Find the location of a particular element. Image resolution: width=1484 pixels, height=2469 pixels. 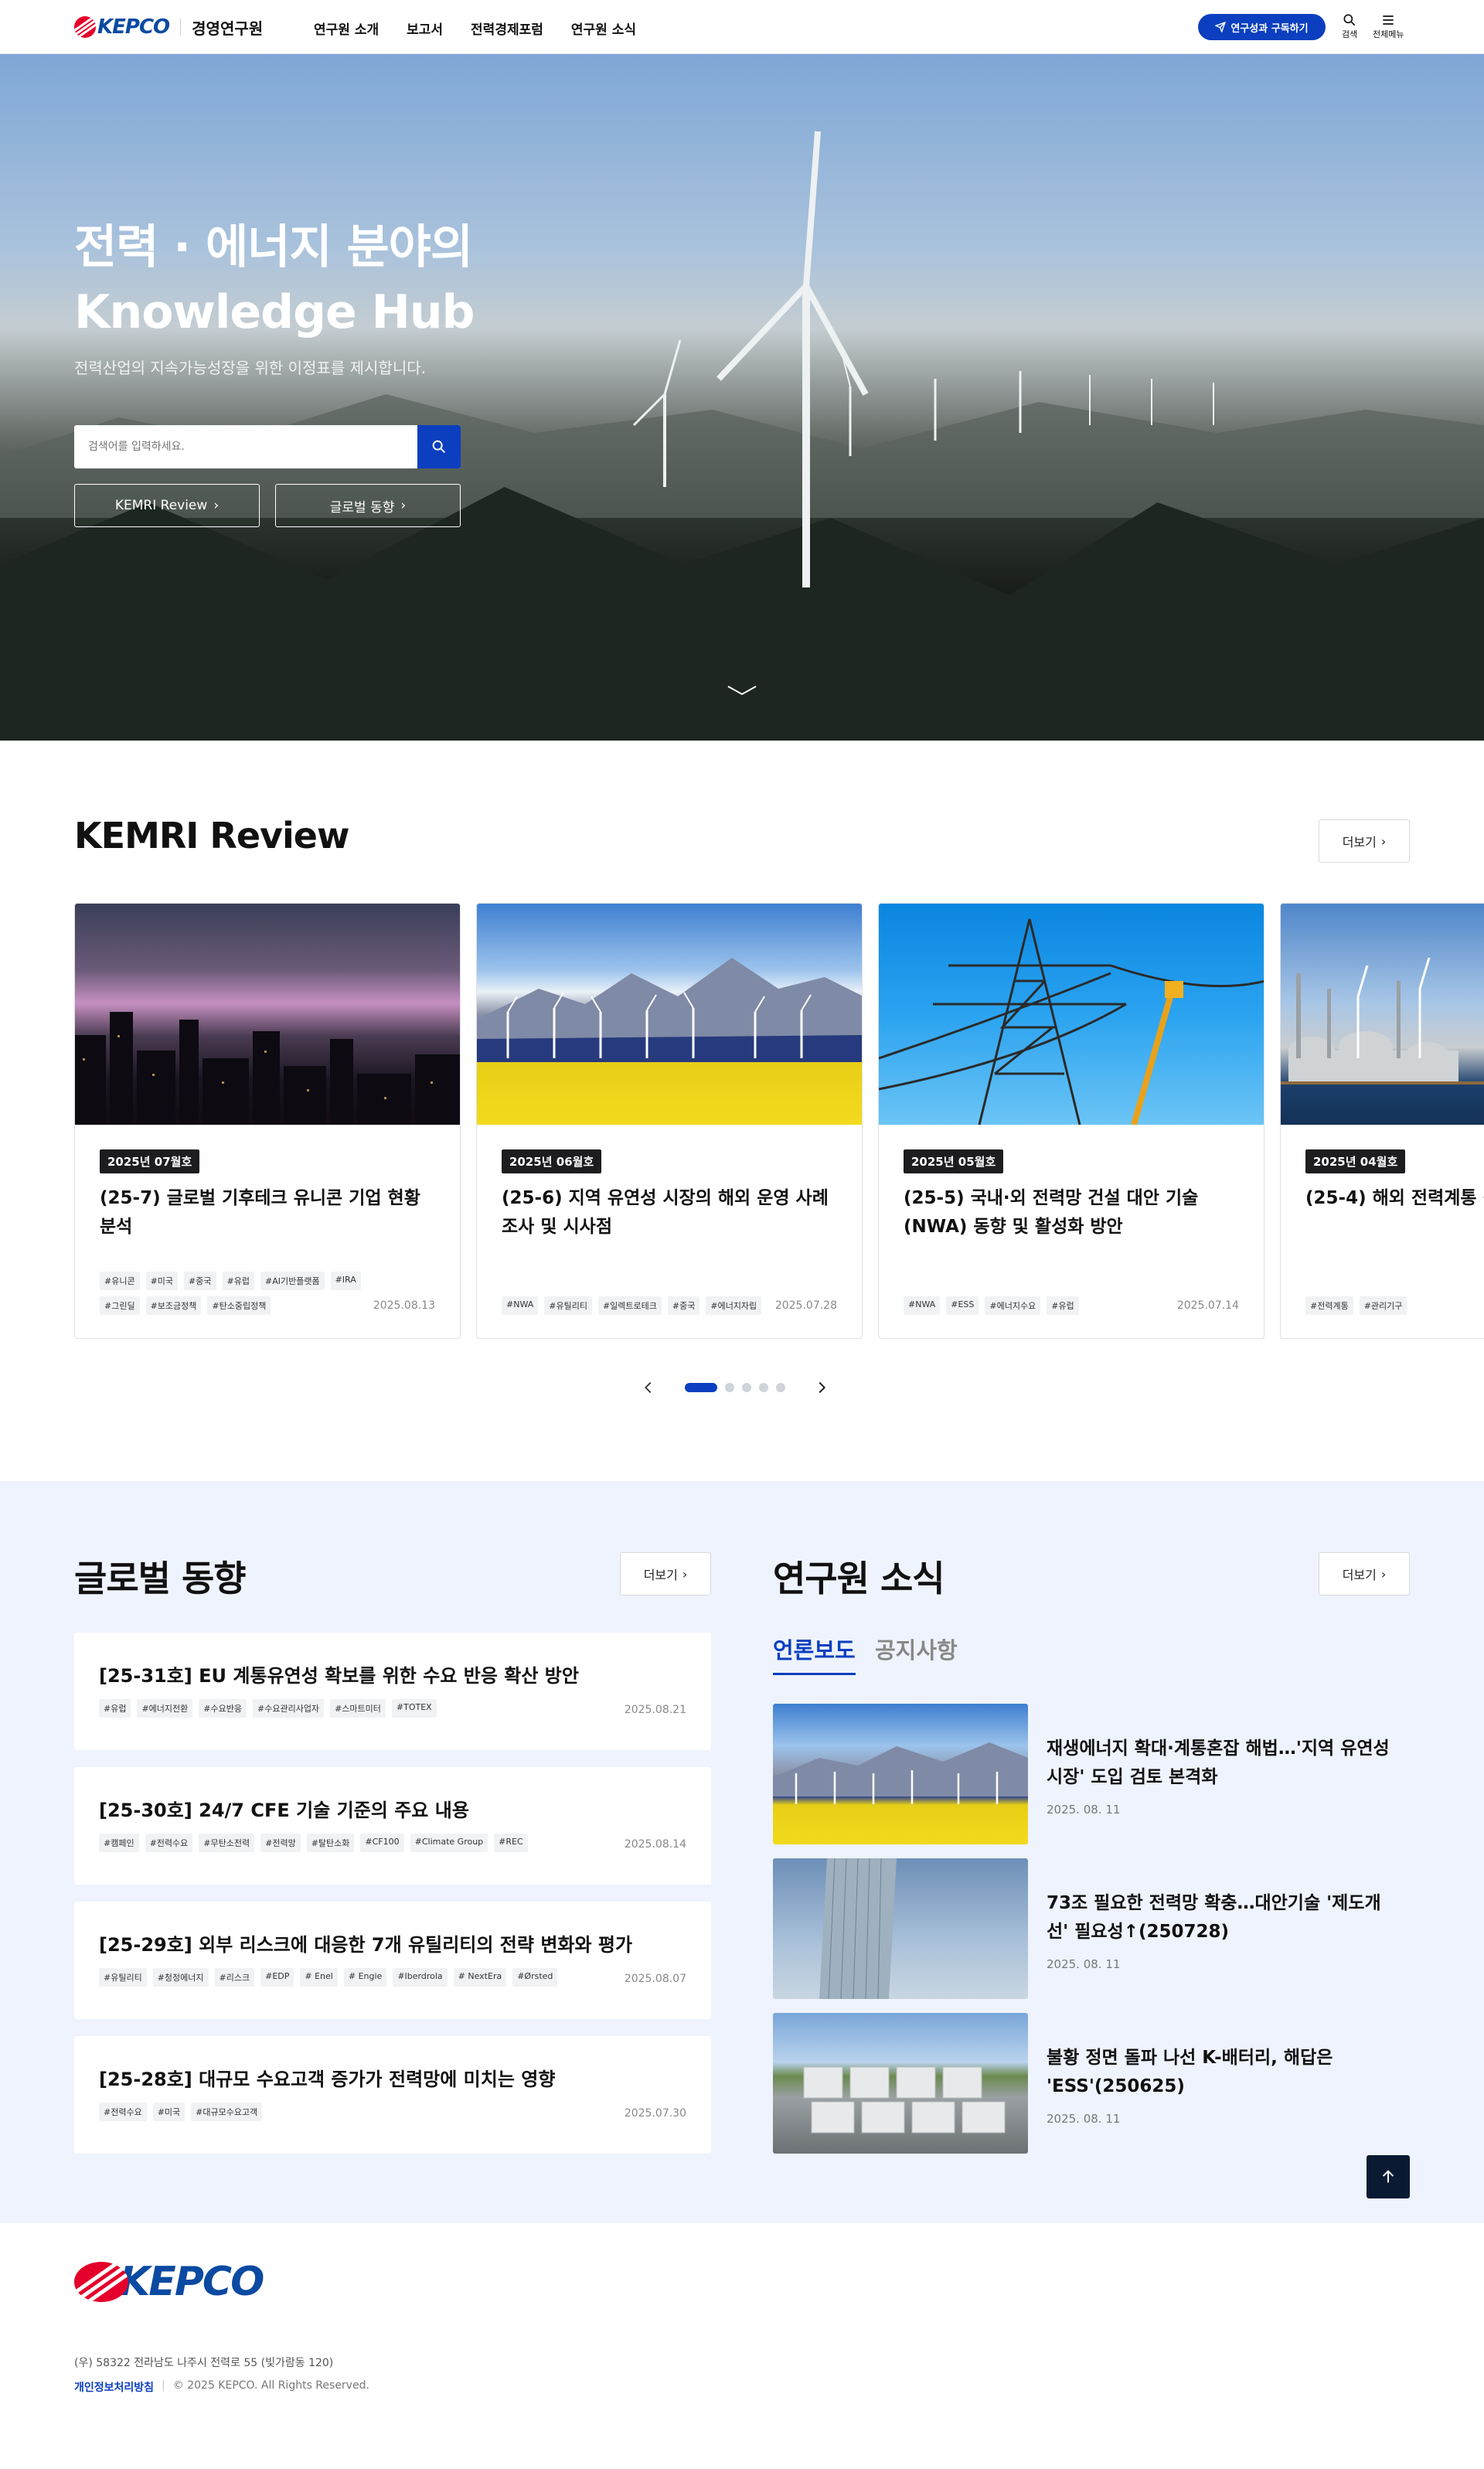

wind-field-image is located at coordinates (669, 1015).